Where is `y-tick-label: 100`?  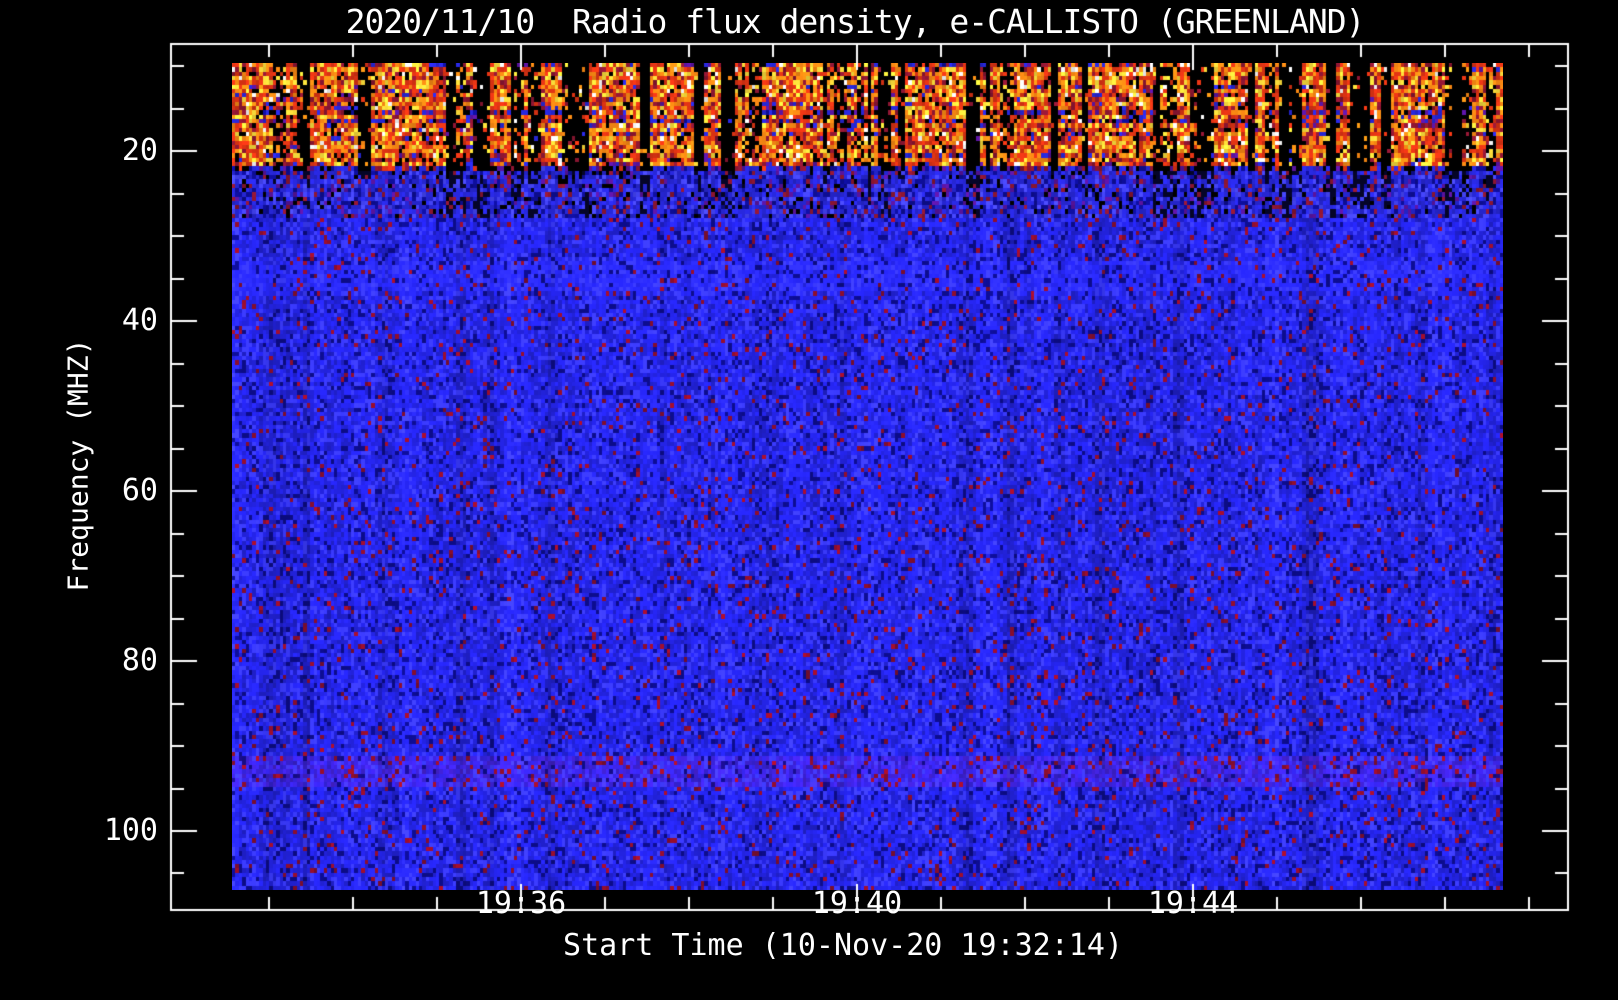 y-tick-label: 100 is located at coordinates (130, 830).